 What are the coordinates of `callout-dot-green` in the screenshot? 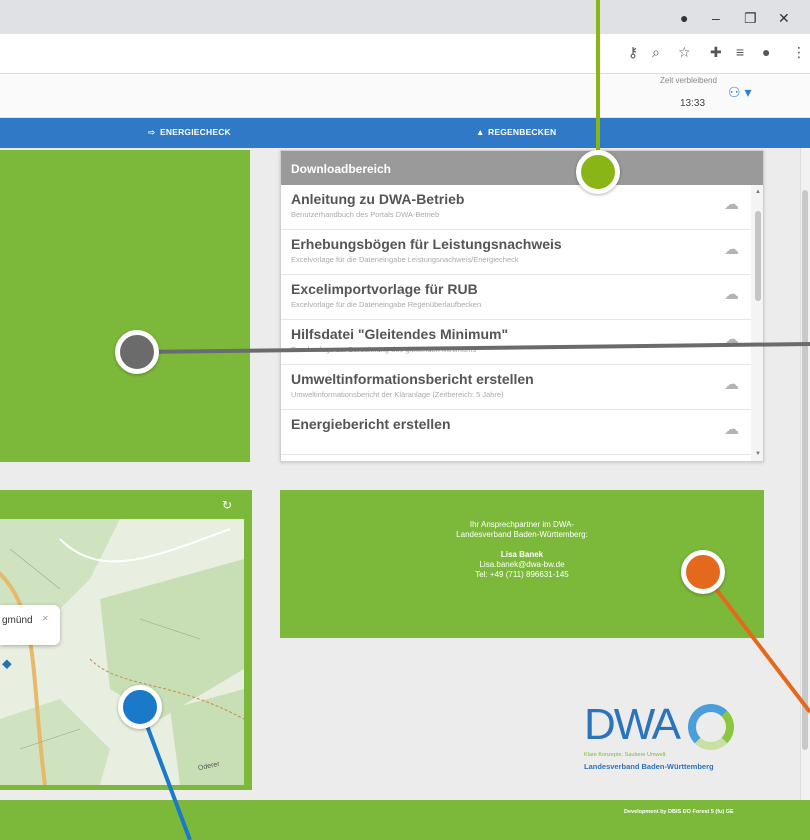 It's located at (598, 172).